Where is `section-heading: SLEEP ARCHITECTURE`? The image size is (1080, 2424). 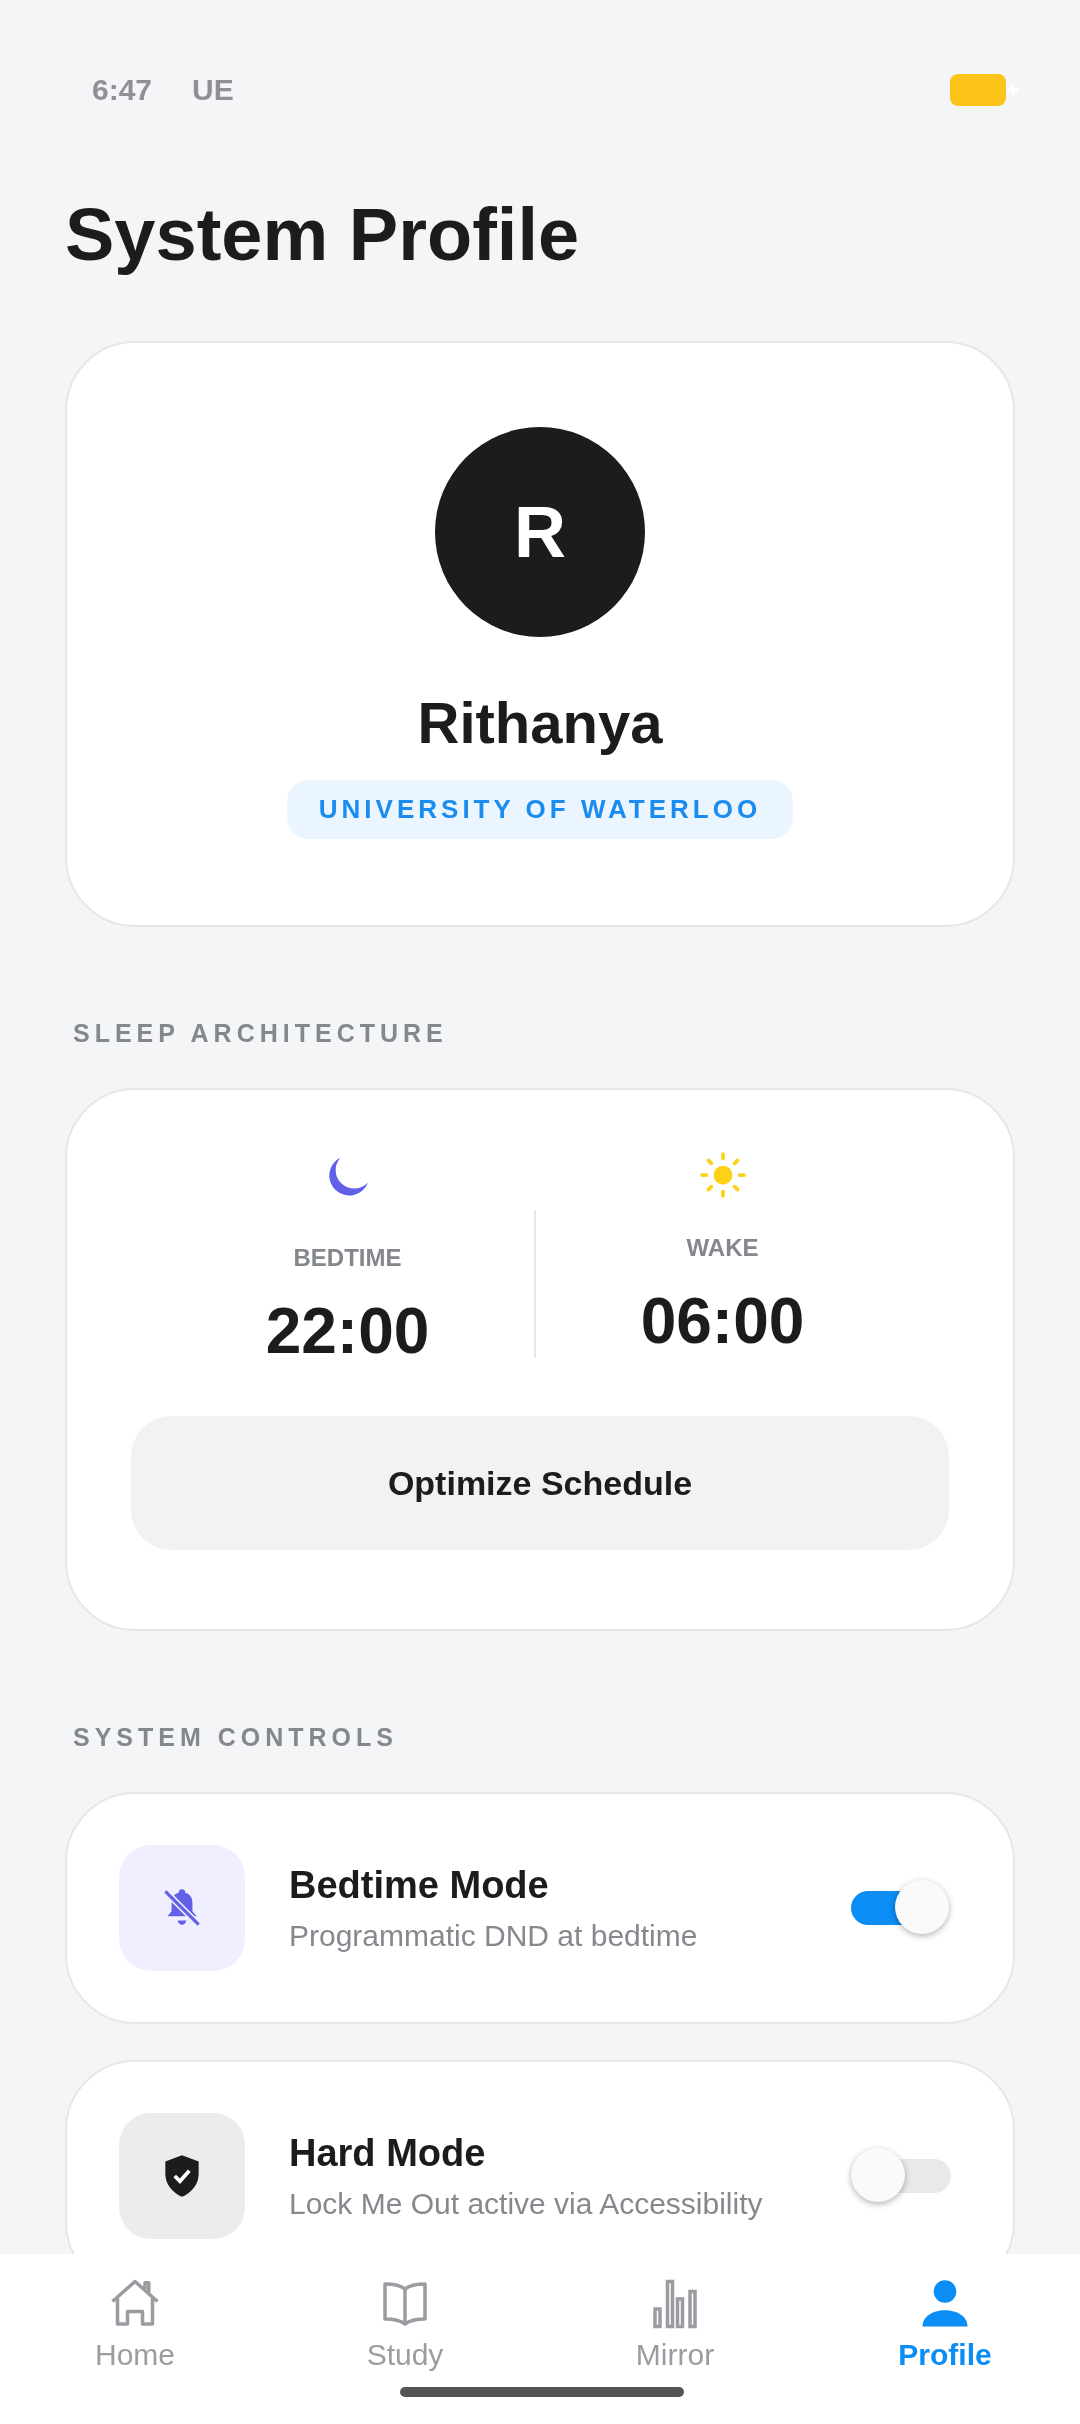
section-heading: SLEEP ARCHITECTURE is located at coordinates (261, 1033).